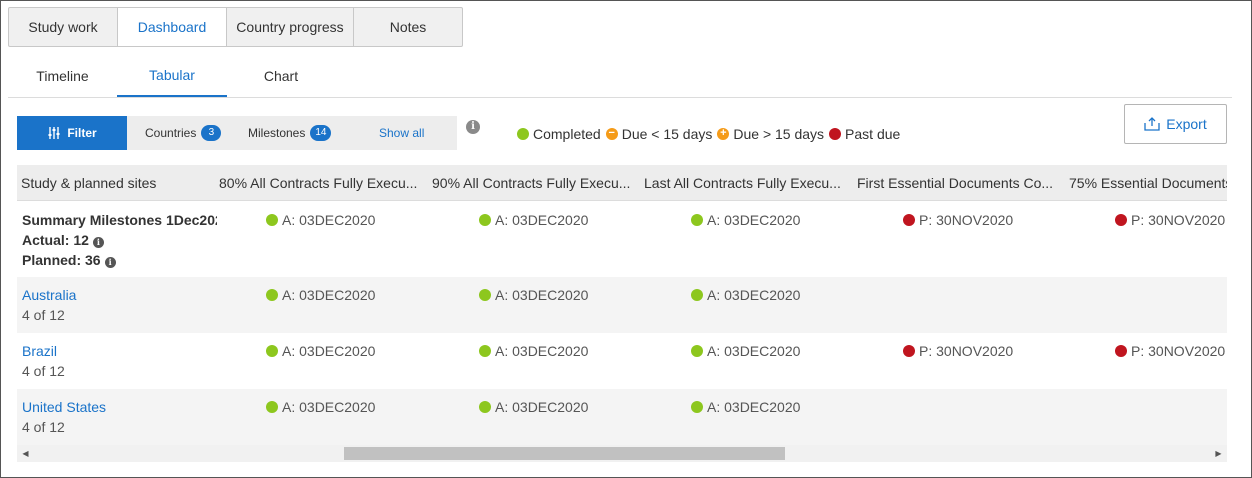 This screenshot has width=1252, height=478. What do you see at coordinates (564, 453) in the screenshot?
I see `scrollbar-thumb` at bounding box center [564, 453].